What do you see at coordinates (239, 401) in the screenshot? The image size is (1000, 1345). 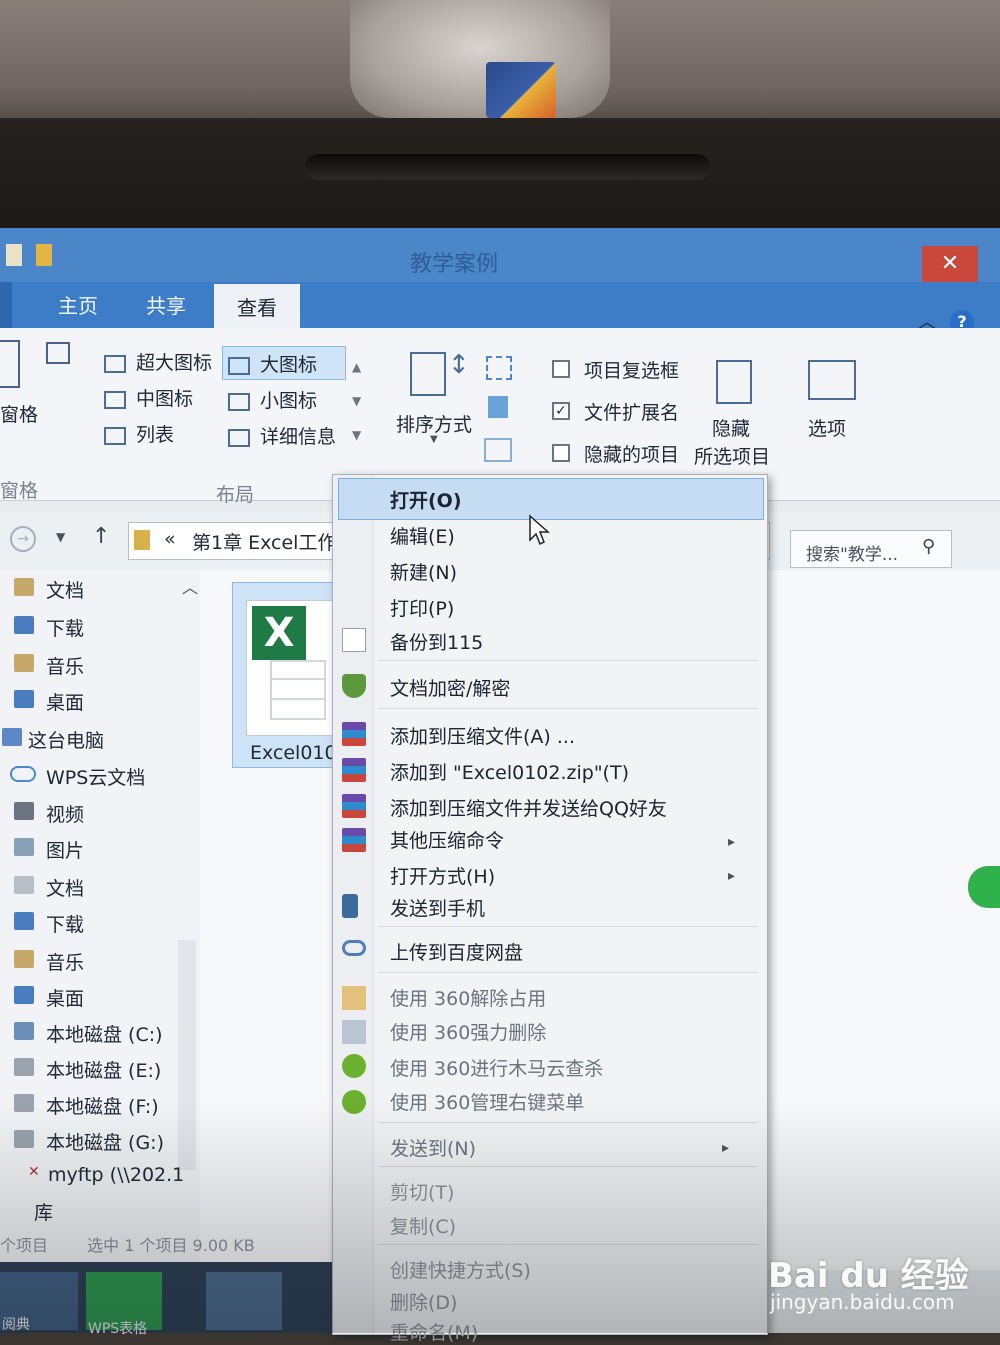 I see `small-icons-icon` at bounding box center [239, 401].